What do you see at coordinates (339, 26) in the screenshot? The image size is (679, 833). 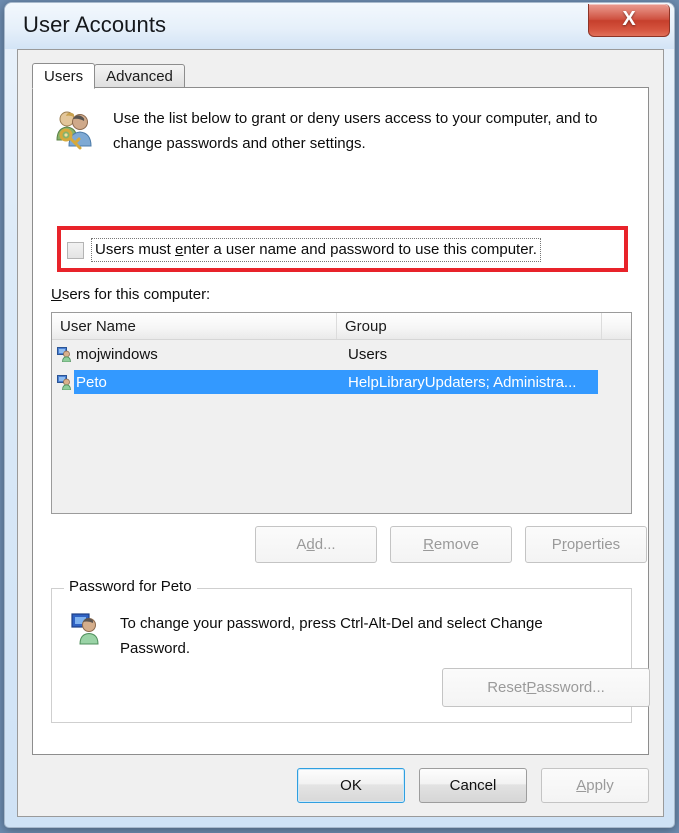 I see `title-bar: User Accounts X` at bounding box center [339, 26].